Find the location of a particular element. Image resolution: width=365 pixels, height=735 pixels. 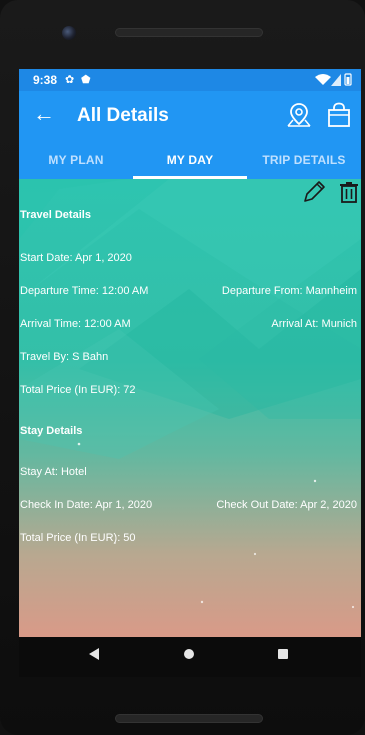

trash-icon is located at coordinates (349, 192).